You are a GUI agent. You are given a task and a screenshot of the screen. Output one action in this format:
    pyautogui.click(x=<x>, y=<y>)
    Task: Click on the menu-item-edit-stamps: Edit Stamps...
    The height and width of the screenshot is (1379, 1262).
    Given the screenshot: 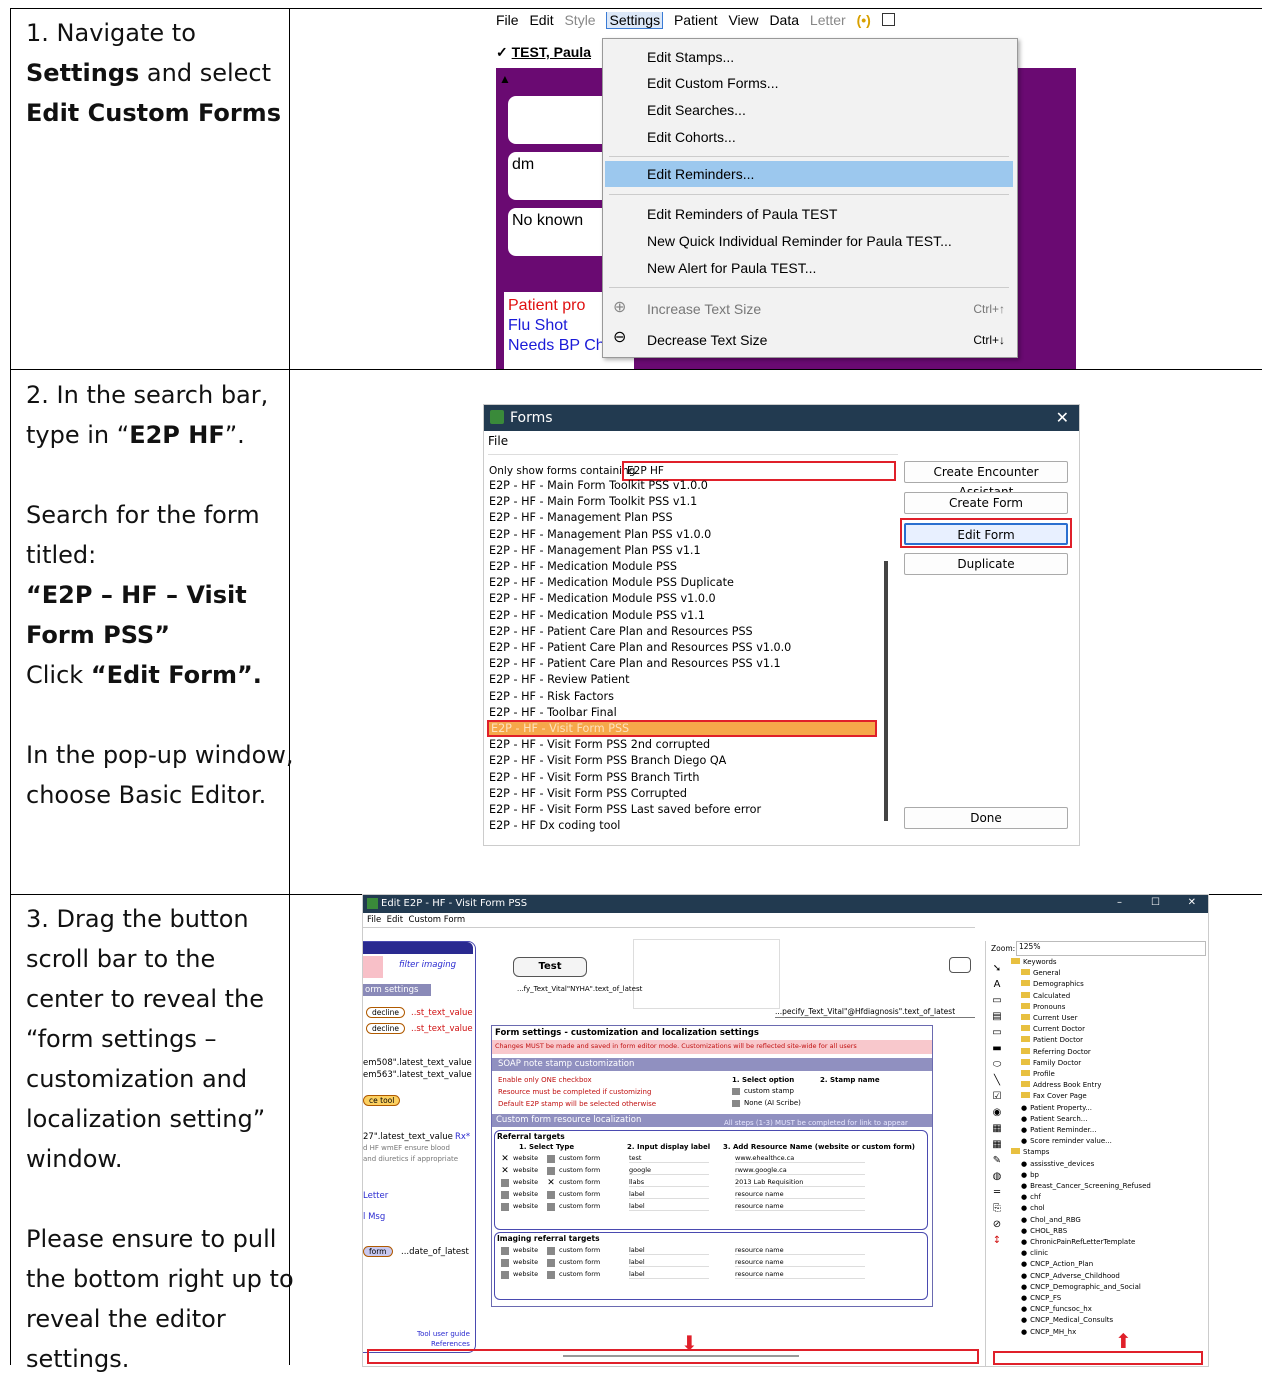 What is the action you would take?
    pyautogui.click(x=690, y=57)
    